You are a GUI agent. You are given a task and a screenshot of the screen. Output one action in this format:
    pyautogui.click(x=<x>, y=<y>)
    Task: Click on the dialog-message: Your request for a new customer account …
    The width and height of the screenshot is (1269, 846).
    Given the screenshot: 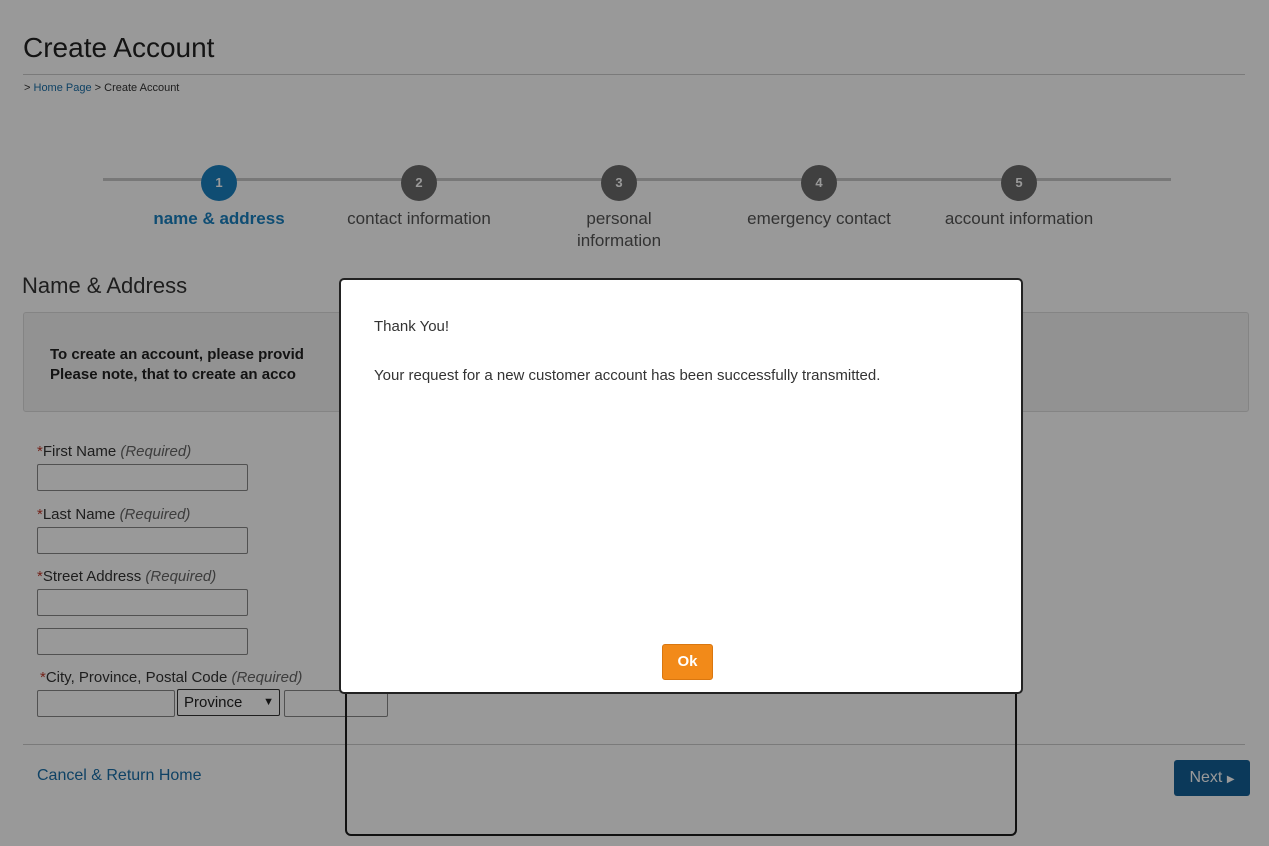 What is the action you would take?
    pyautogui.click(x=627, y=375)
    